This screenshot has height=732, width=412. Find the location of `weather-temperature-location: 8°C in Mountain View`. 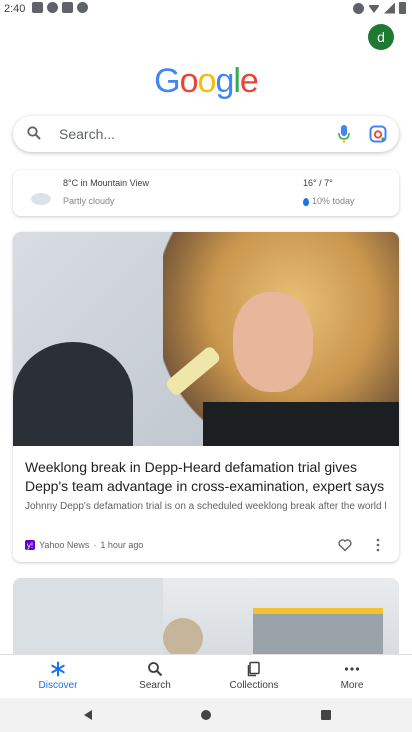

weather-temperature-location: 8°C in Mountain View is located at coordinates (106, 183).